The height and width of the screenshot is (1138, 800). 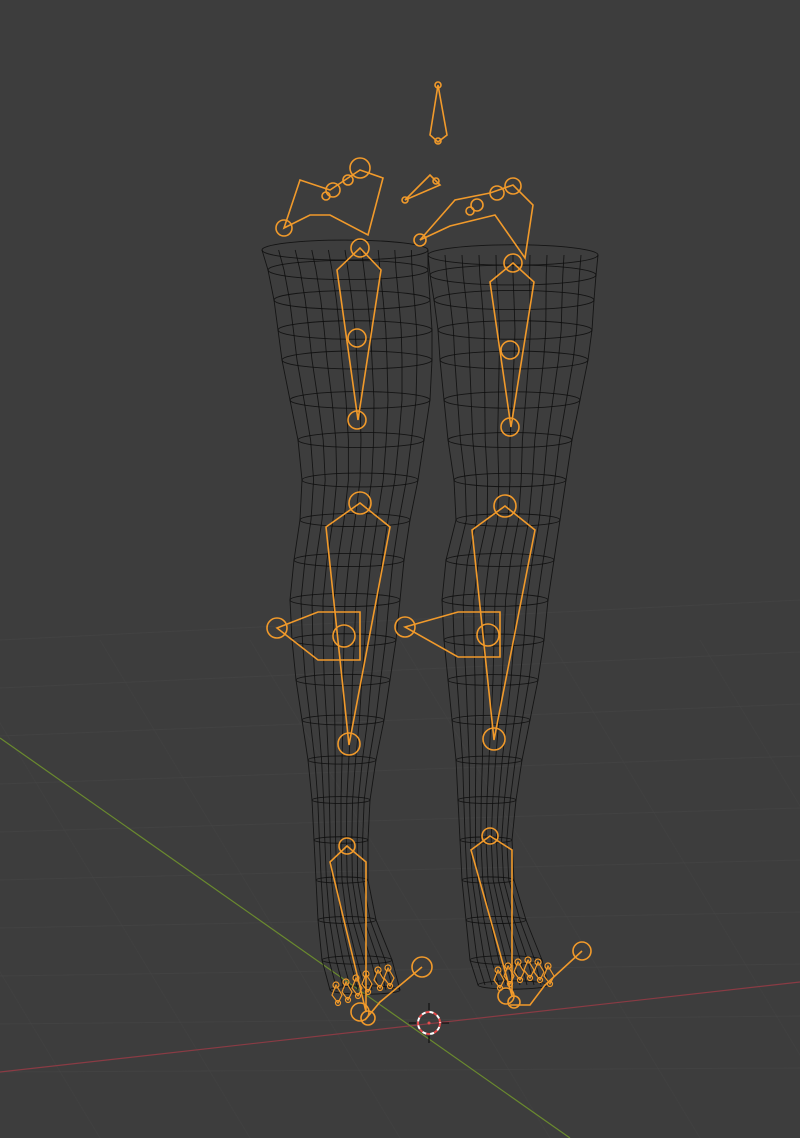 I want to click on left-thigh-mid, so click(x=357, y=338).